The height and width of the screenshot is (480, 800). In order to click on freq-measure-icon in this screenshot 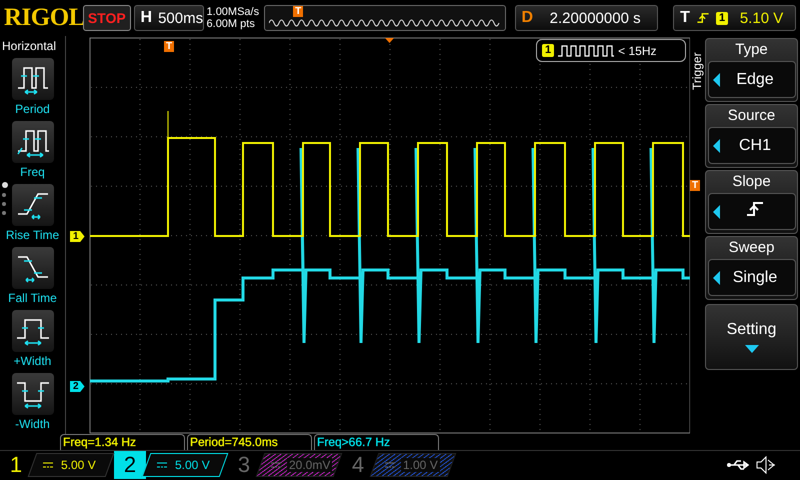, I will do `click(33, 142)`.